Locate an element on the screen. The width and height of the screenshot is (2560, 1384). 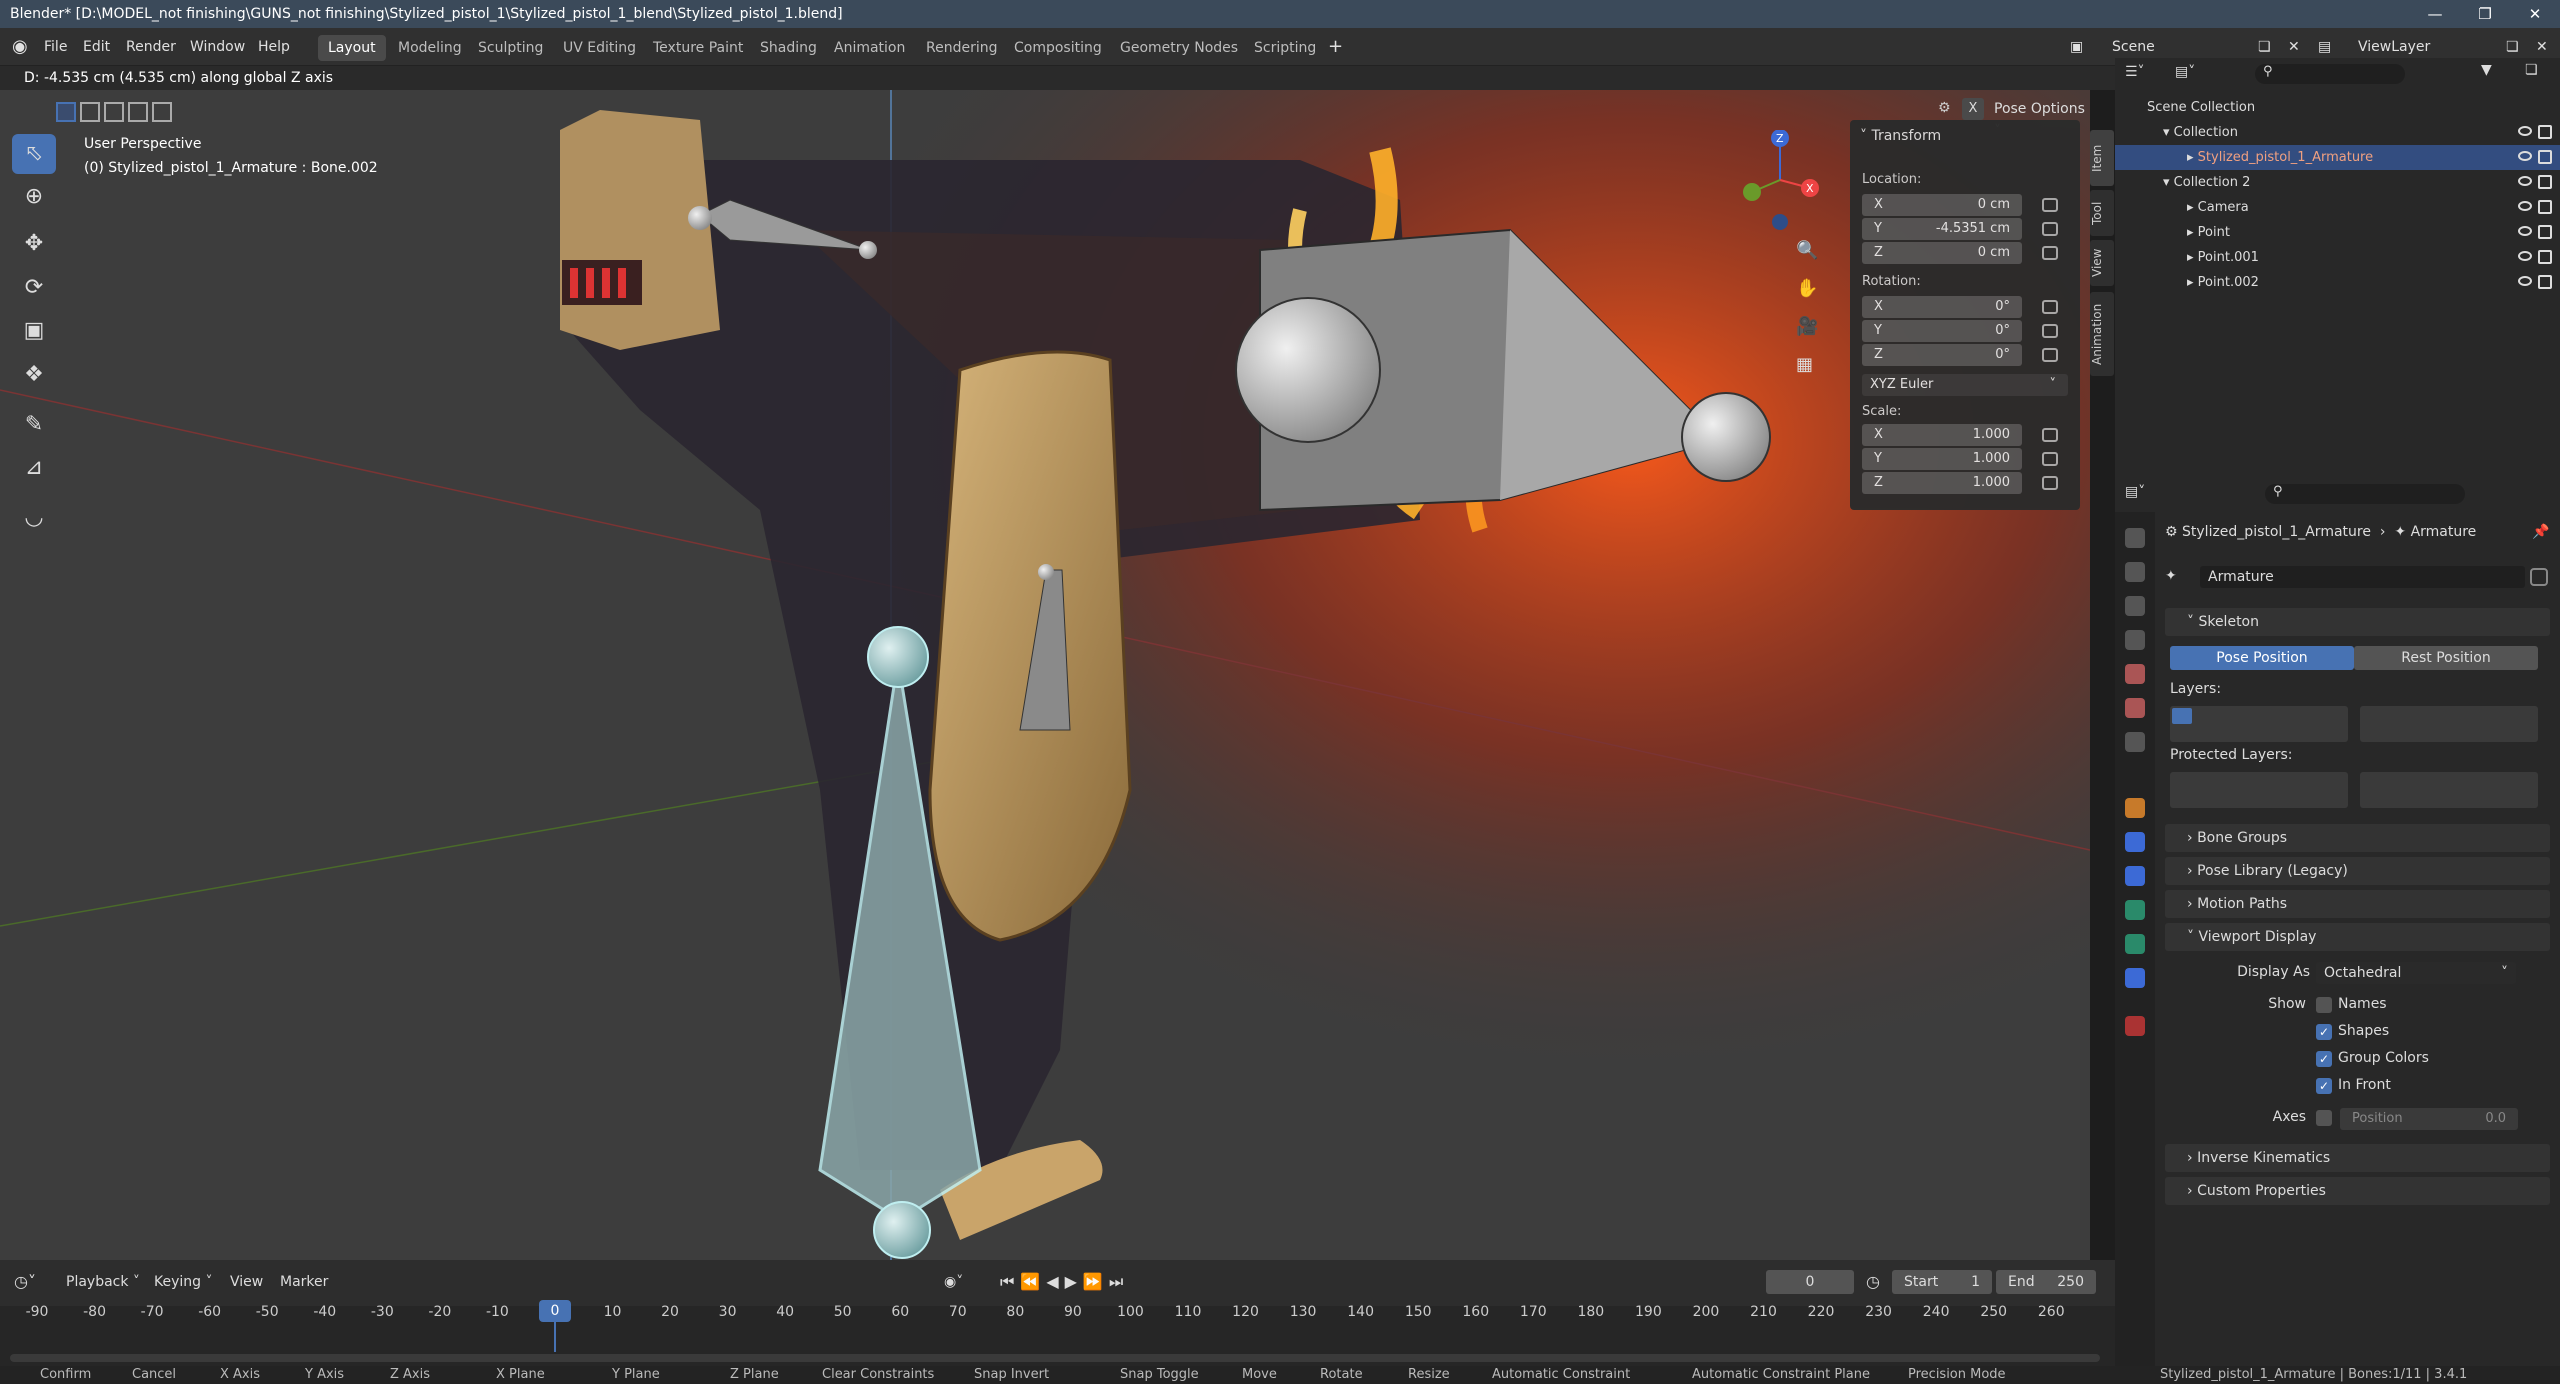
menu-file: File is located at coordinates (55, 47).